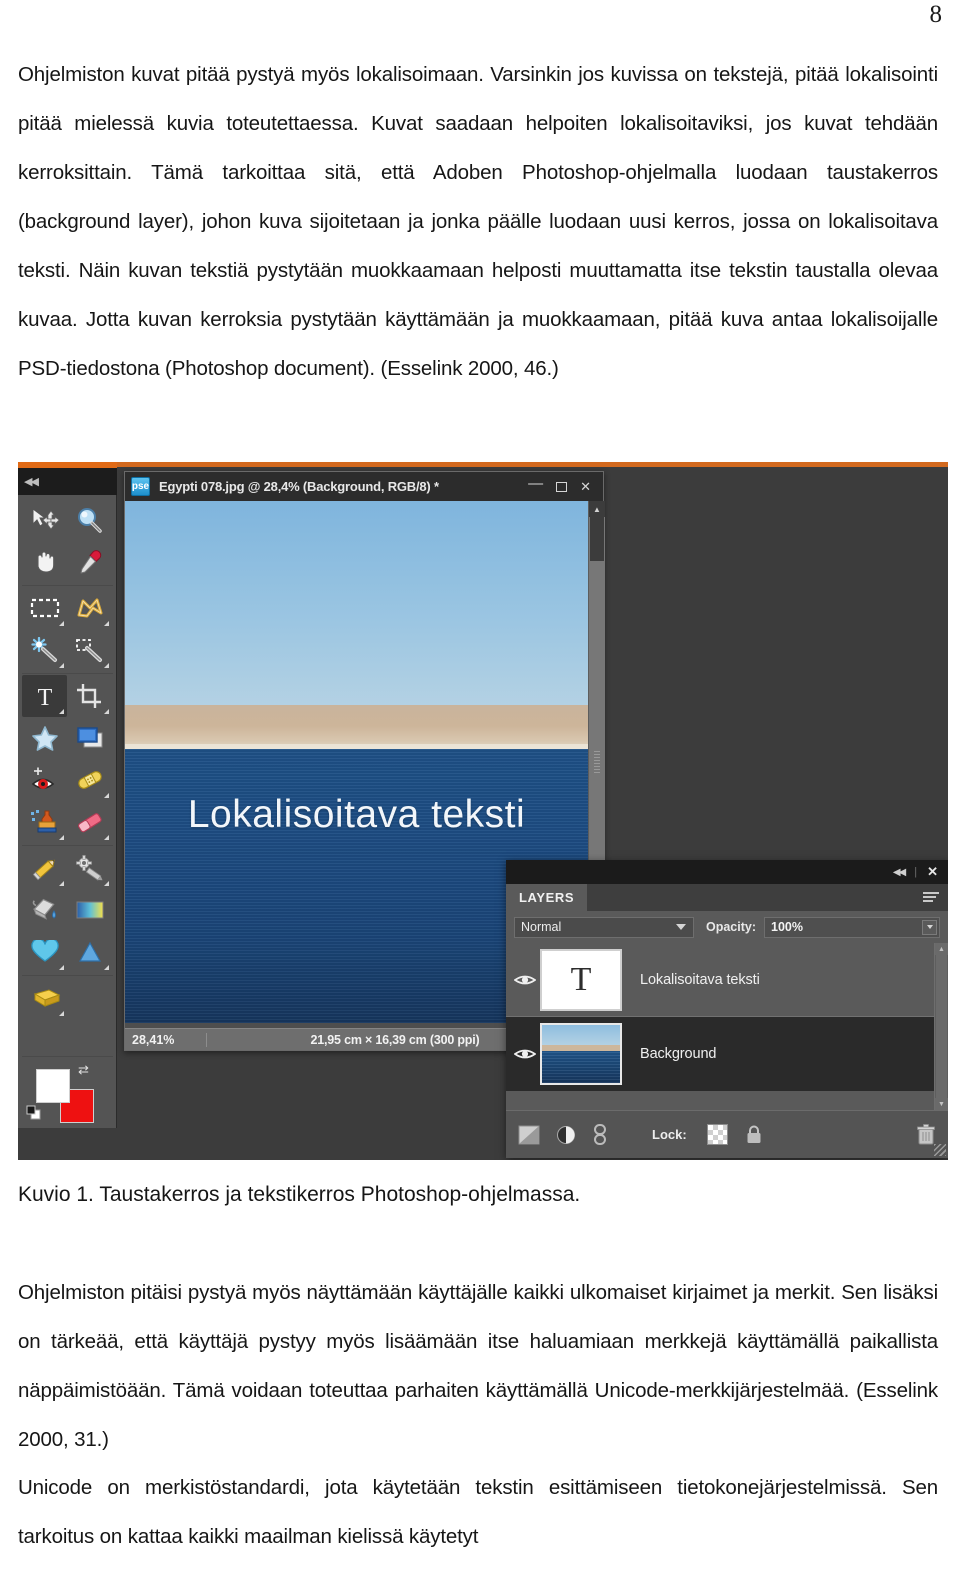  What do you see at coordinates (356, 728) in the screenshot?
I see `photo-shoreline` at bounding box center [356, 728].